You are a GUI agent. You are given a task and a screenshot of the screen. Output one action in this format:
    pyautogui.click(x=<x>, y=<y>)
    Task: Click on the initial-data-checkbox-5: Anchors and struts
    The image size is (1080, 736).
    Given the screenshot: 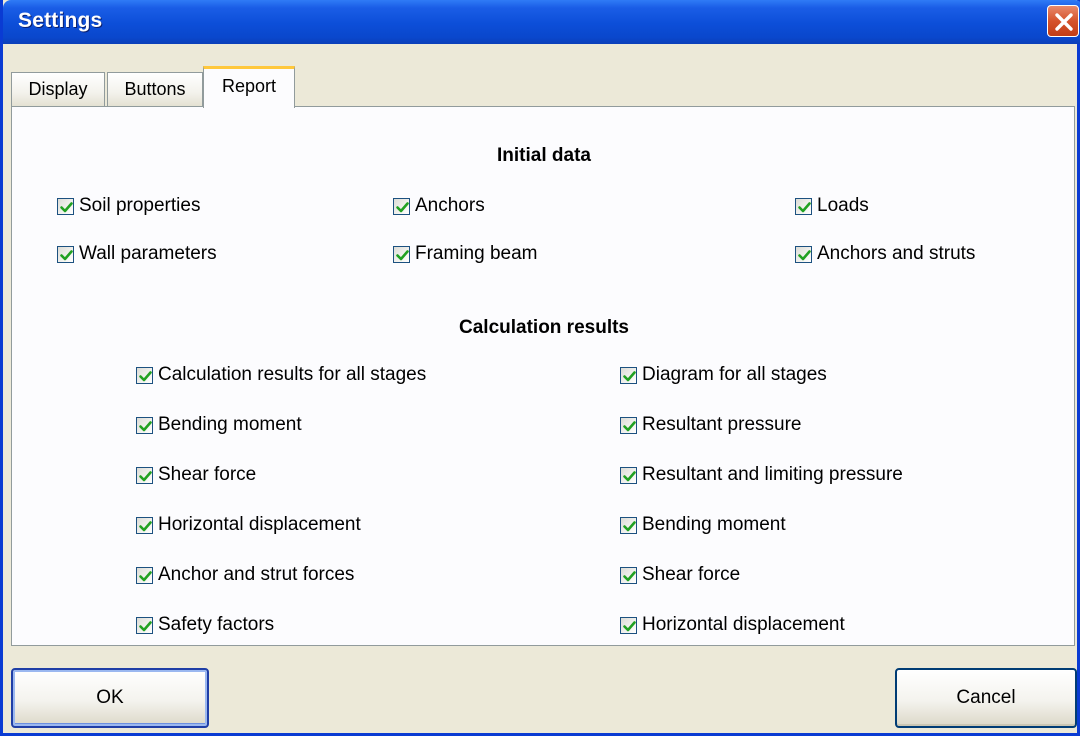 What is the action you would take?
    pyautogui.click(x=885, y=254)
    